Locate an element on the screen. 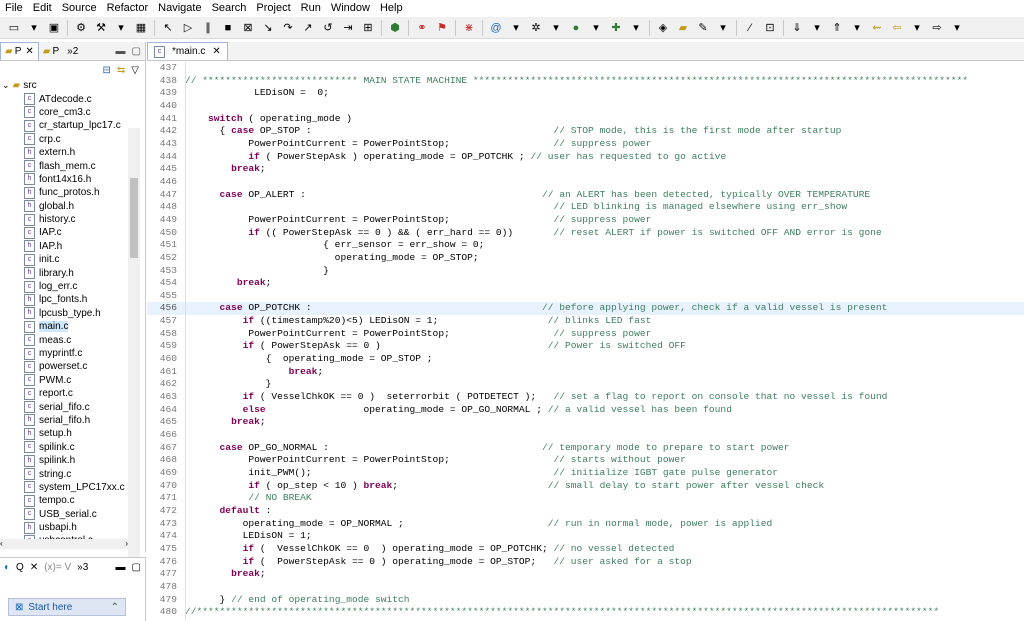  menu-item-navigate: Navigate is located at coordinates (179, 8).